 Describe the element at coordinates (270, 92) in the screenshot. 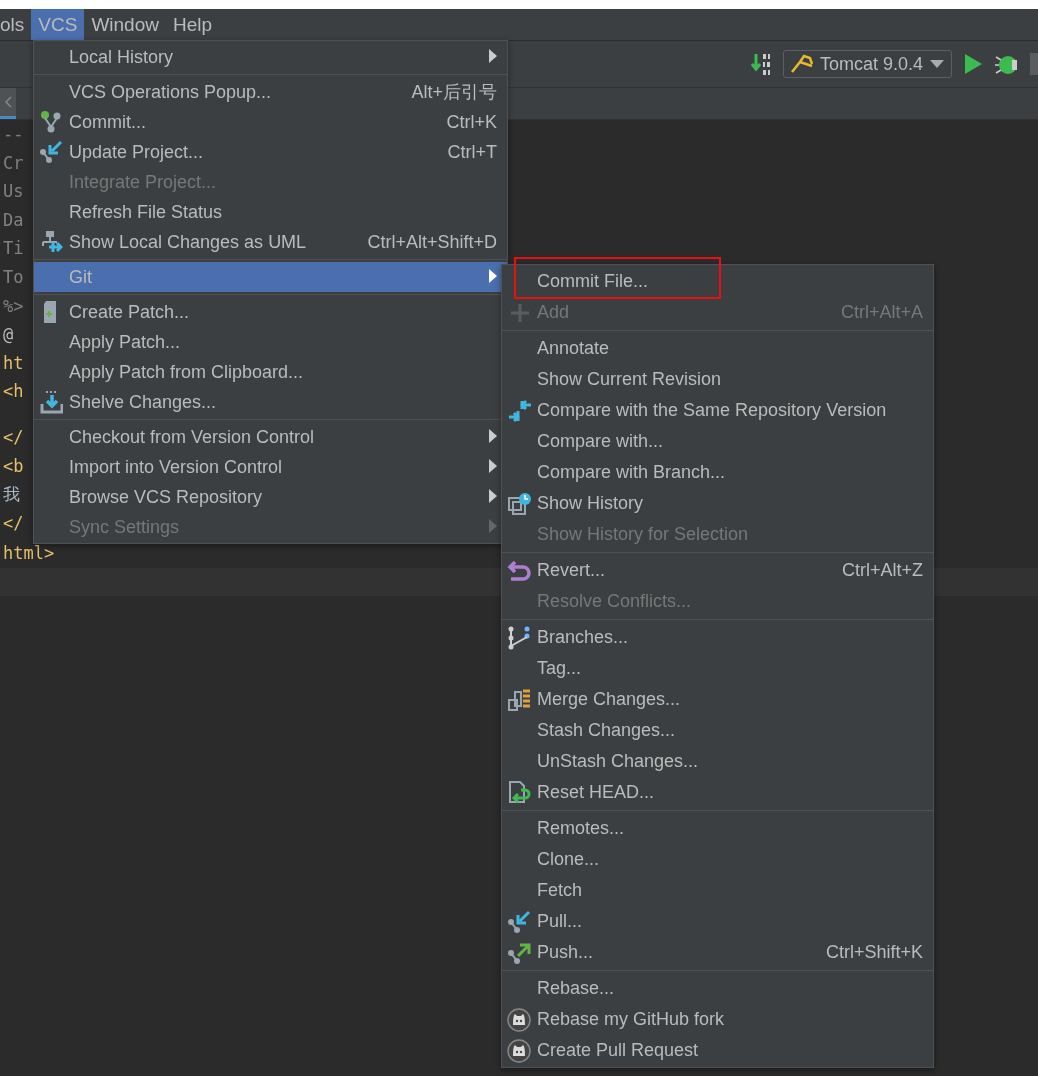

I see `menu-item: VCS Operations Popup... Alt+后引号` at that location.